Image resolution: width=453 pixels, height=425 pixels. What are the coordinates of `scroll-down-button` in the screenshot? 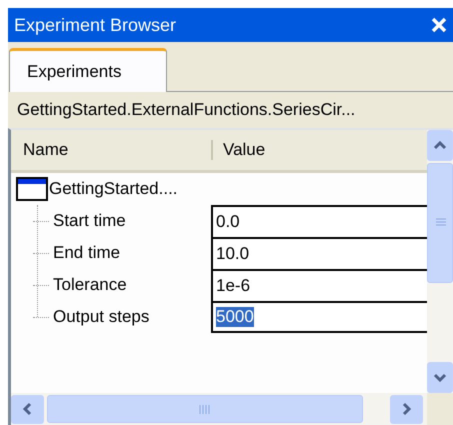 It's located at (440, 377).